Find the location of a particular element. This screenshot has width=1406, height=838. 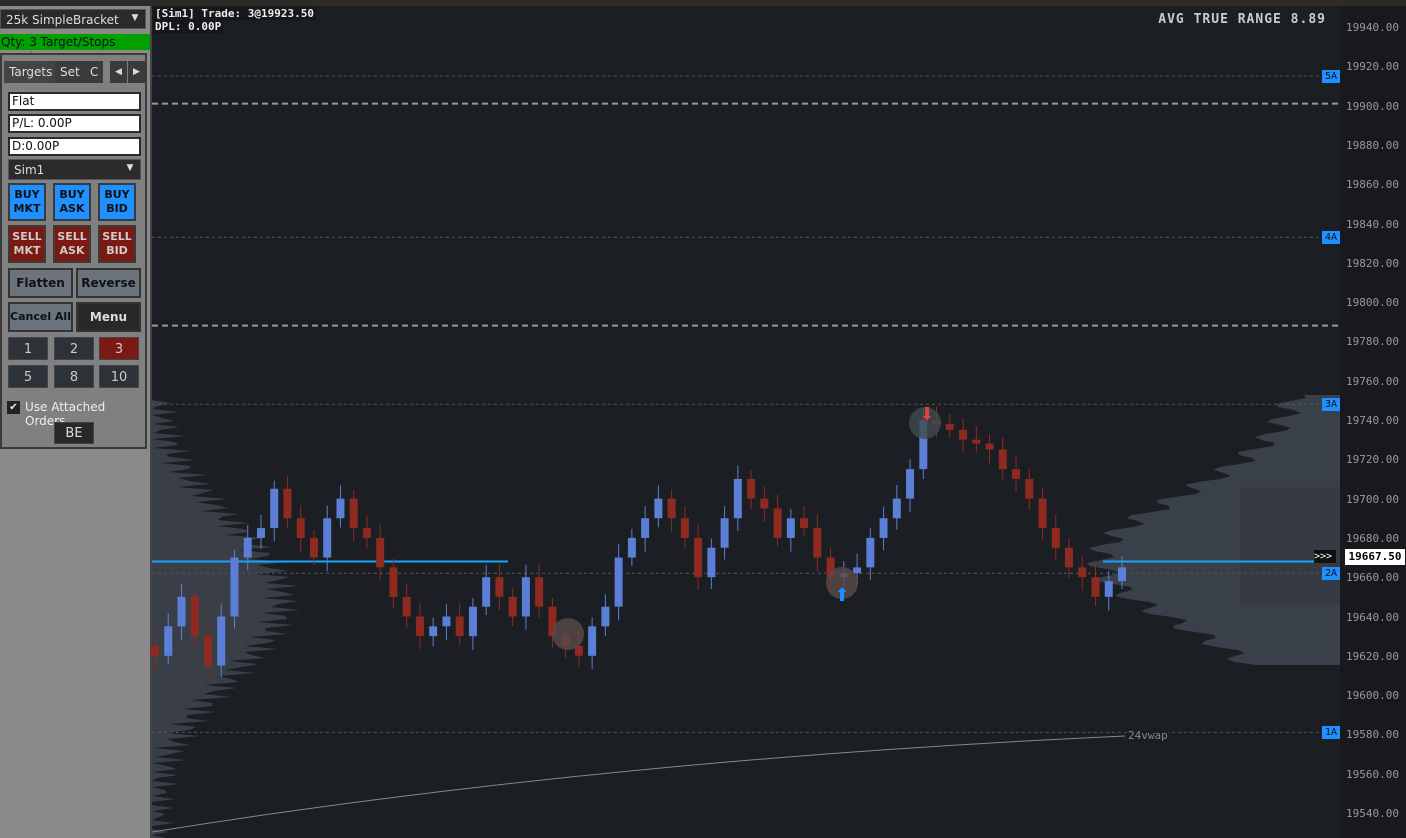

buy-arrow-icon: ⬆ is located at coordinates (841, 595).